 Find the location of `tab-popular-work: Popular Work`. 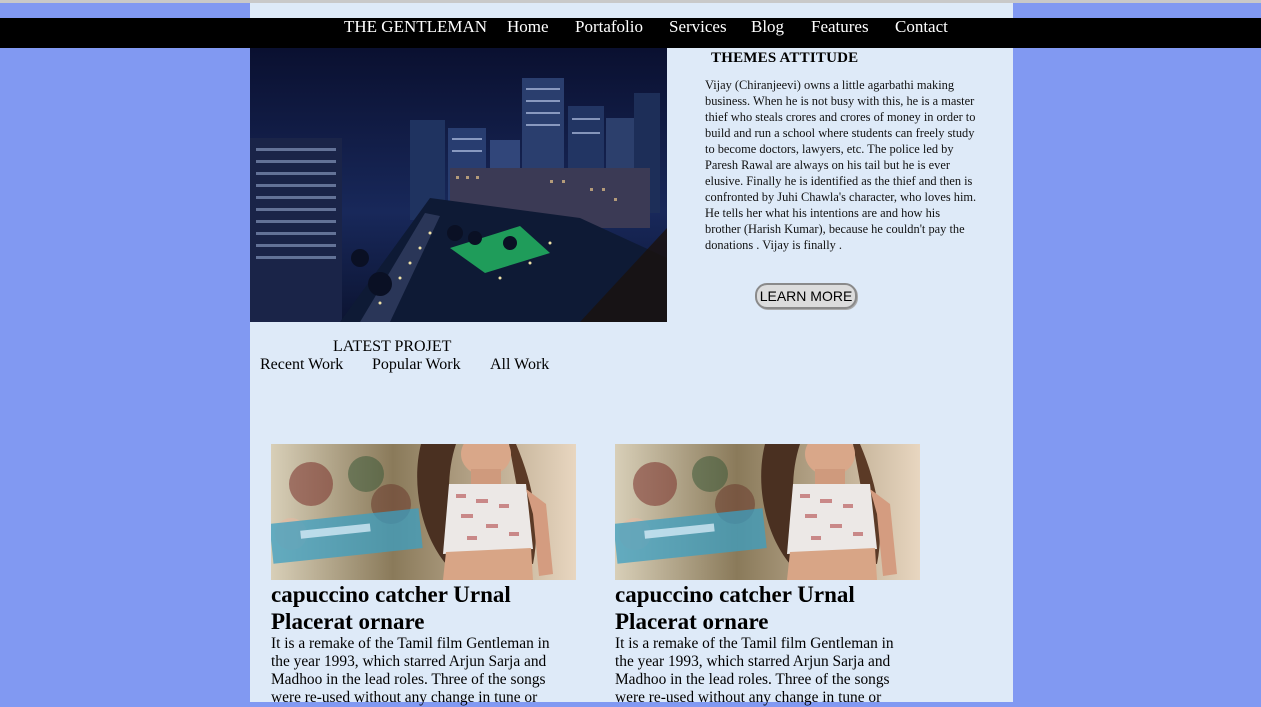

tab-popular-work: Popular Work is located at coordinates (416, 365).